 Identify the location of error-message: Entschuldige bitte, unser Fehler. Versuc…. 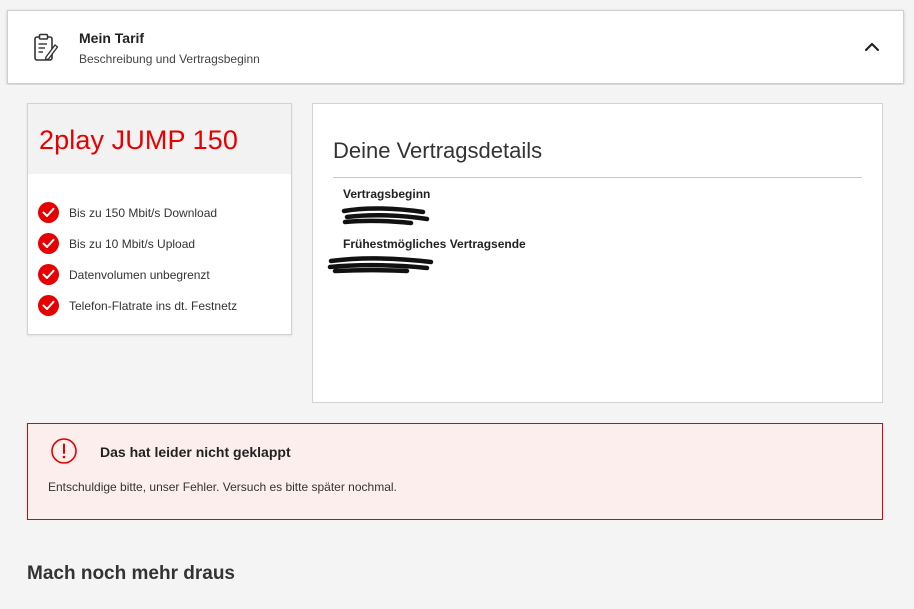
(222, 487).